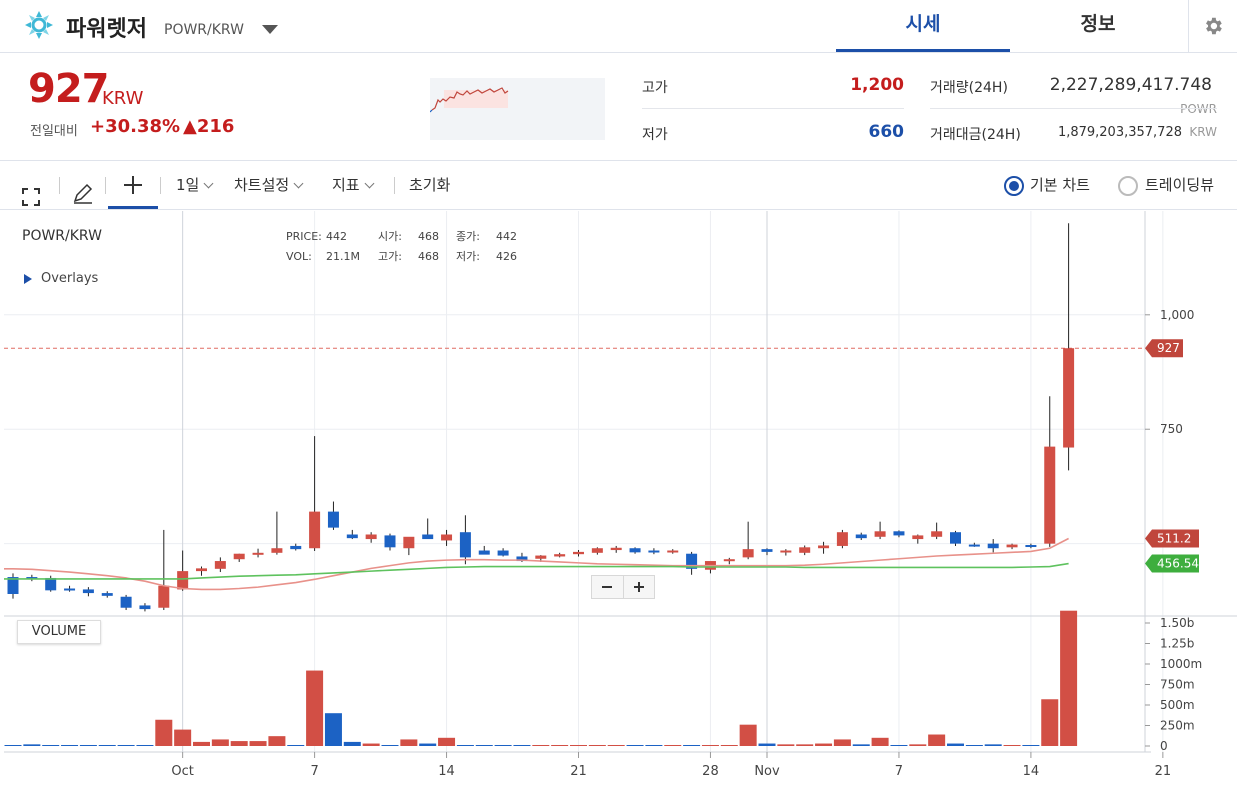 Image resolution: width=1237 pixels, height=792 pixels. Describe the element at coordinates (204, 30) in the screenshot. I see `coin-pair: POWR/KRW` at that location.